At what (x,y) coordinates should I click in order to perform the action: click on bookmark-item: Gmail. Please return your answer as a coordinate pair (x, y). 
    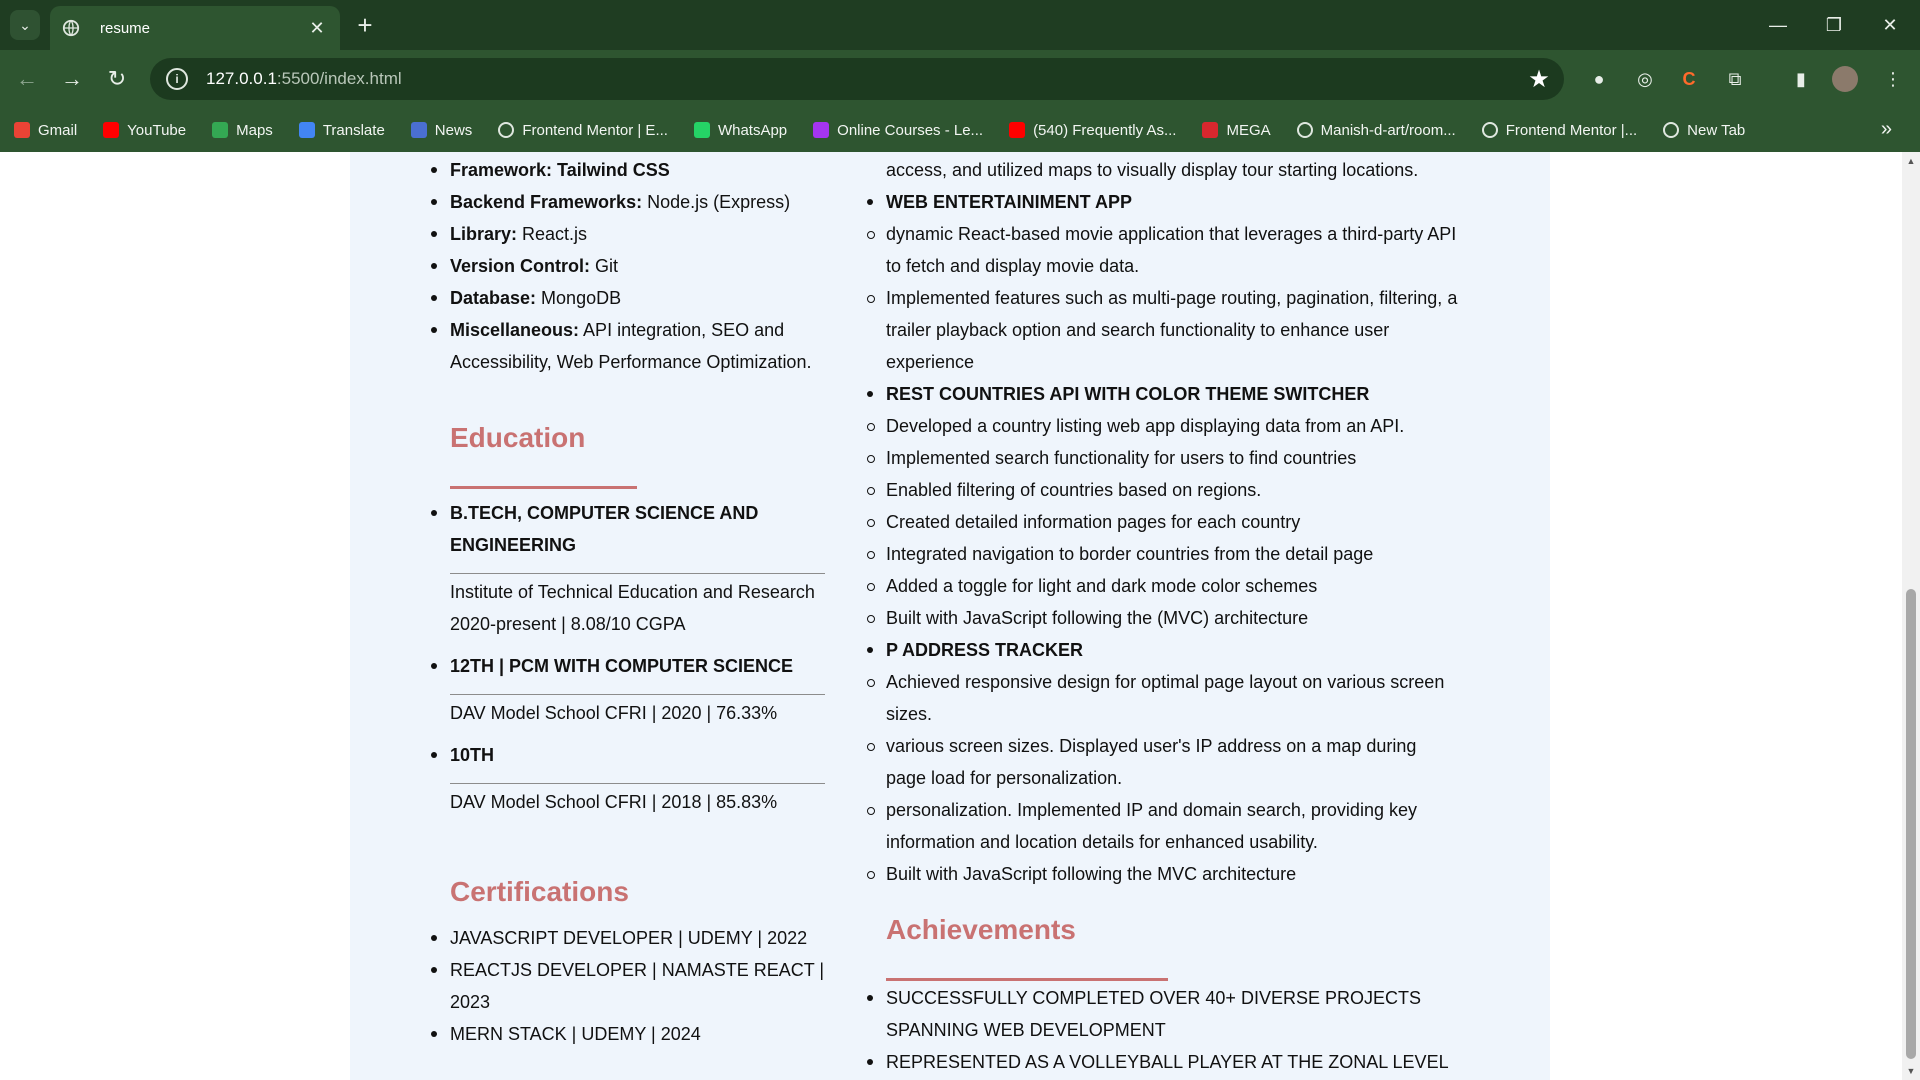
    Looking at the image, I should click on (45, 130).